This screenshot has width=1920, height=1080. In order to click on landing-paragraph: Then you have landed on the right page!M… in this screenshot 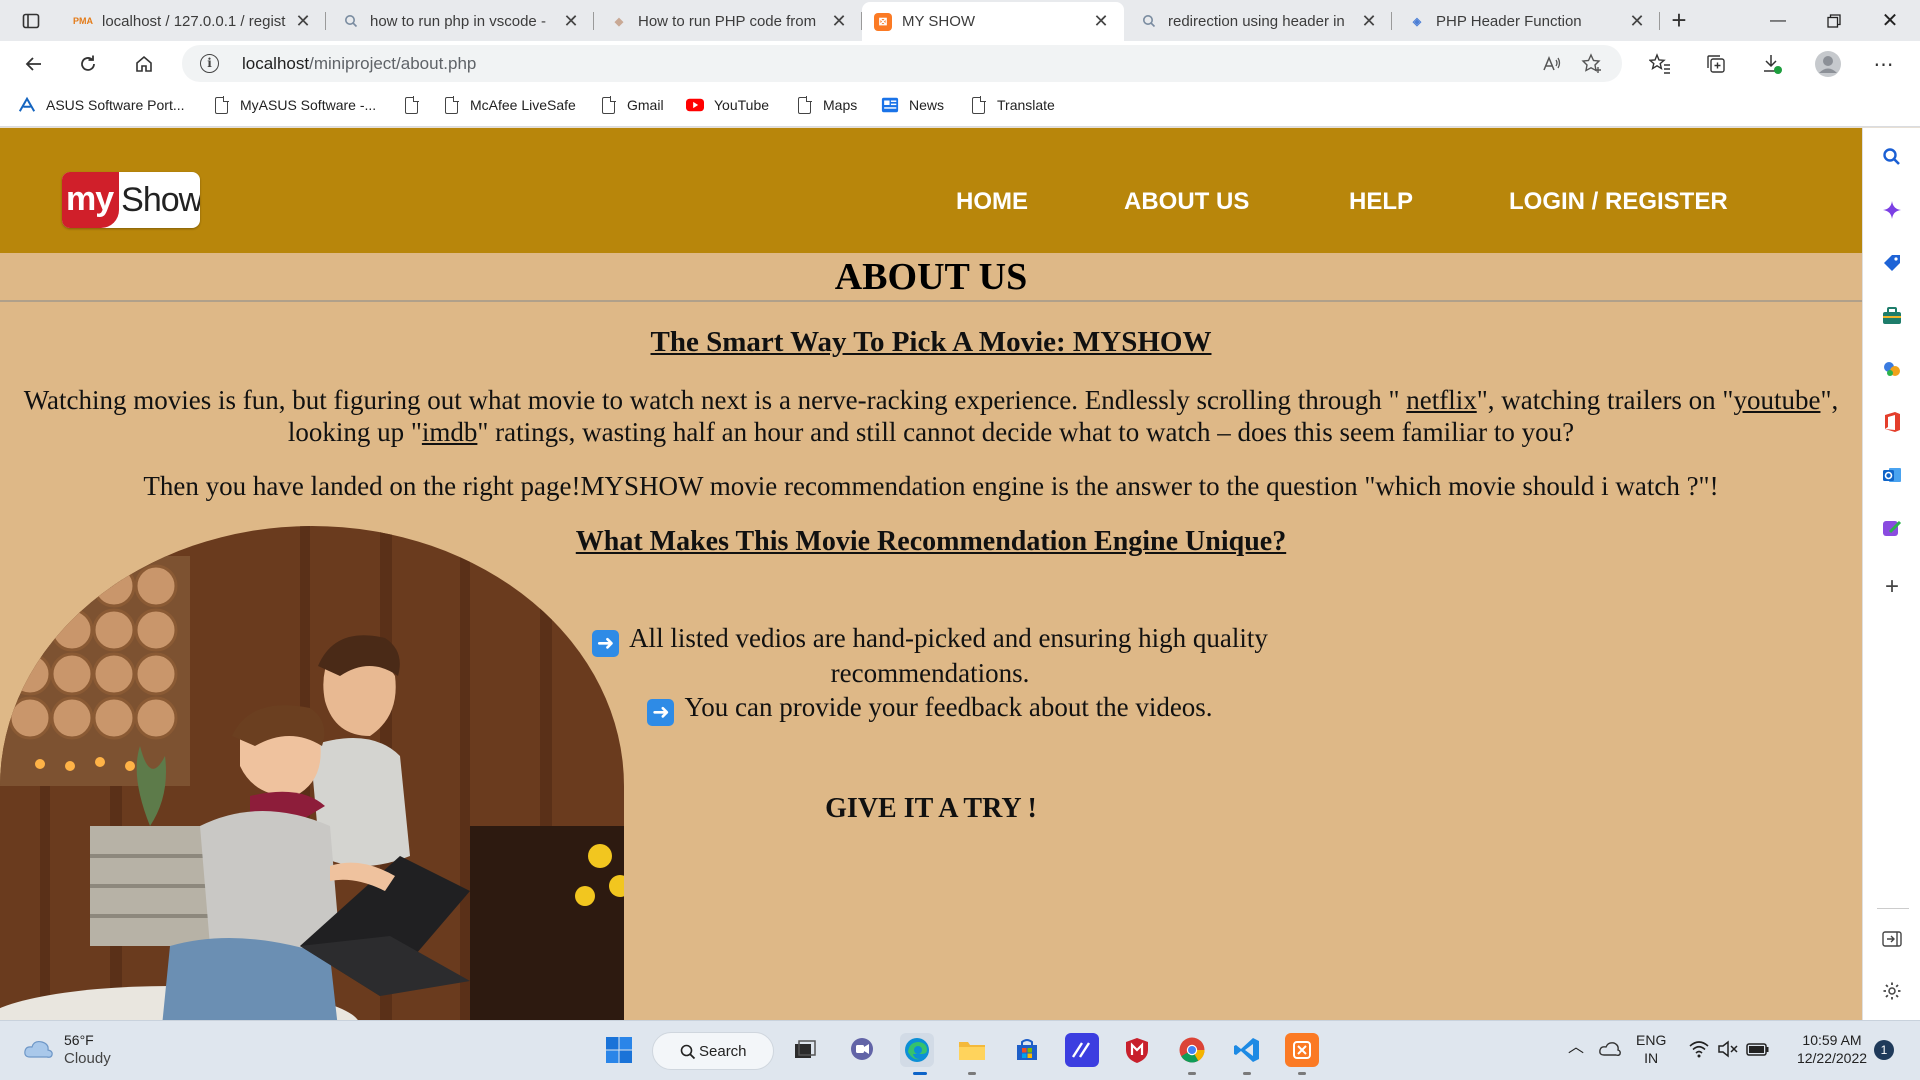, I will do `click(931, 486)`.